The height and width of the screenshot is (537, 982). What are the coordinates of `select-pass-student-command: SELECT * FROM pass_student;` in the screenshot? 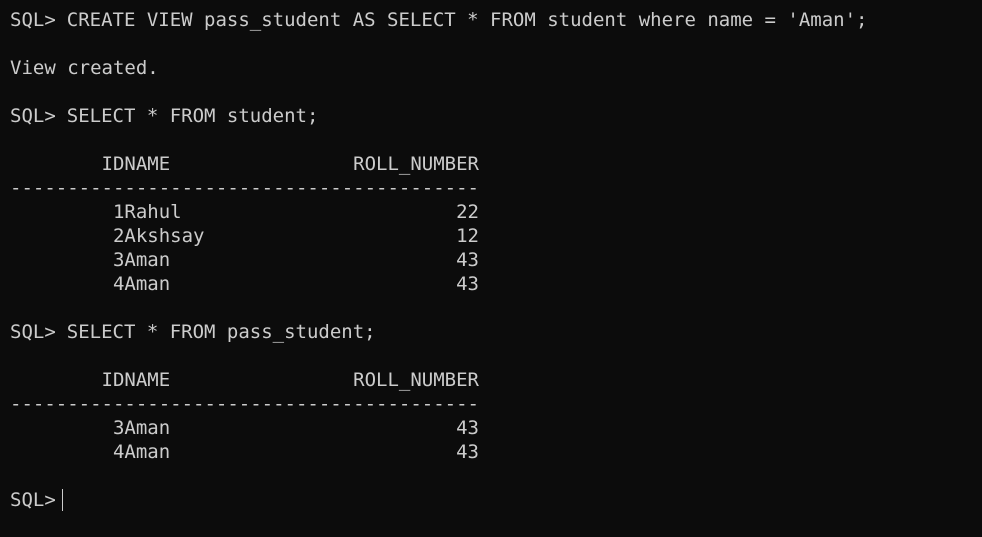 It's located at (221, 332).